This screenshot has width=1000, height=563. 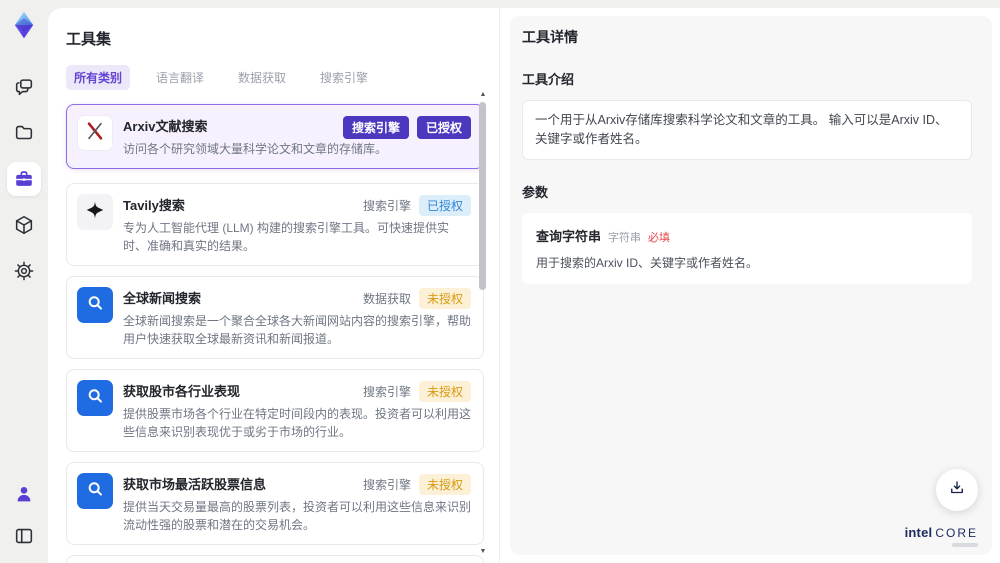 I want to click on tab-2: 数据获取, so click(x=262, y=77).